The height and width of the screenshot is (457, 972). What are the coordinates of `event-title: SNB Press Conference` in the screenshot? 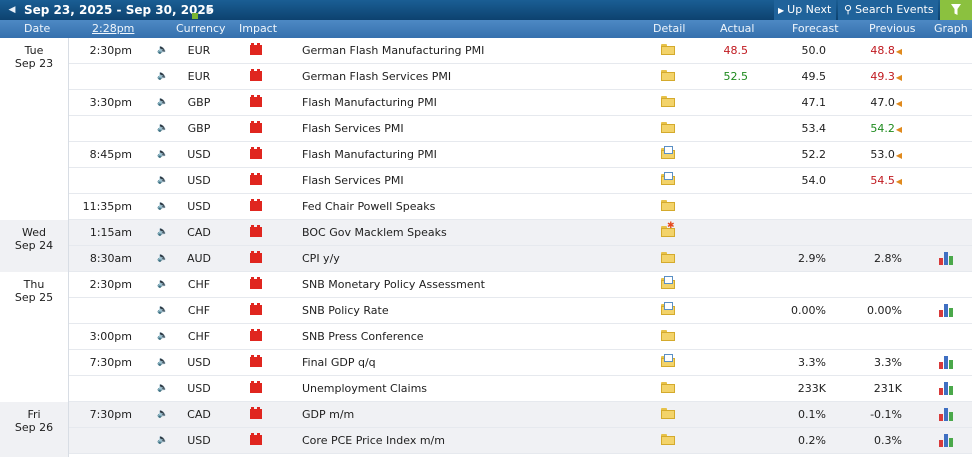 It's located at (363, 336).